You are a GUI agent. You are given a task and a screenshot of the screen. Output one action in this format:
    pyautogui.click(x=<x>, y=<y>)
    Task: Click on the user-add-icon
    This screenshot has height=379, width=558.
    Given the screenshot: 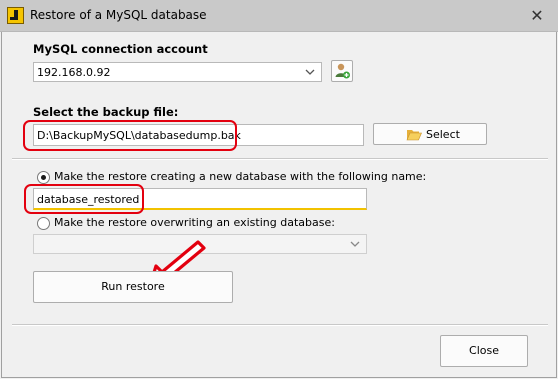 What is the action you would take?
    pyautogui.click(x=342, y=71)
    